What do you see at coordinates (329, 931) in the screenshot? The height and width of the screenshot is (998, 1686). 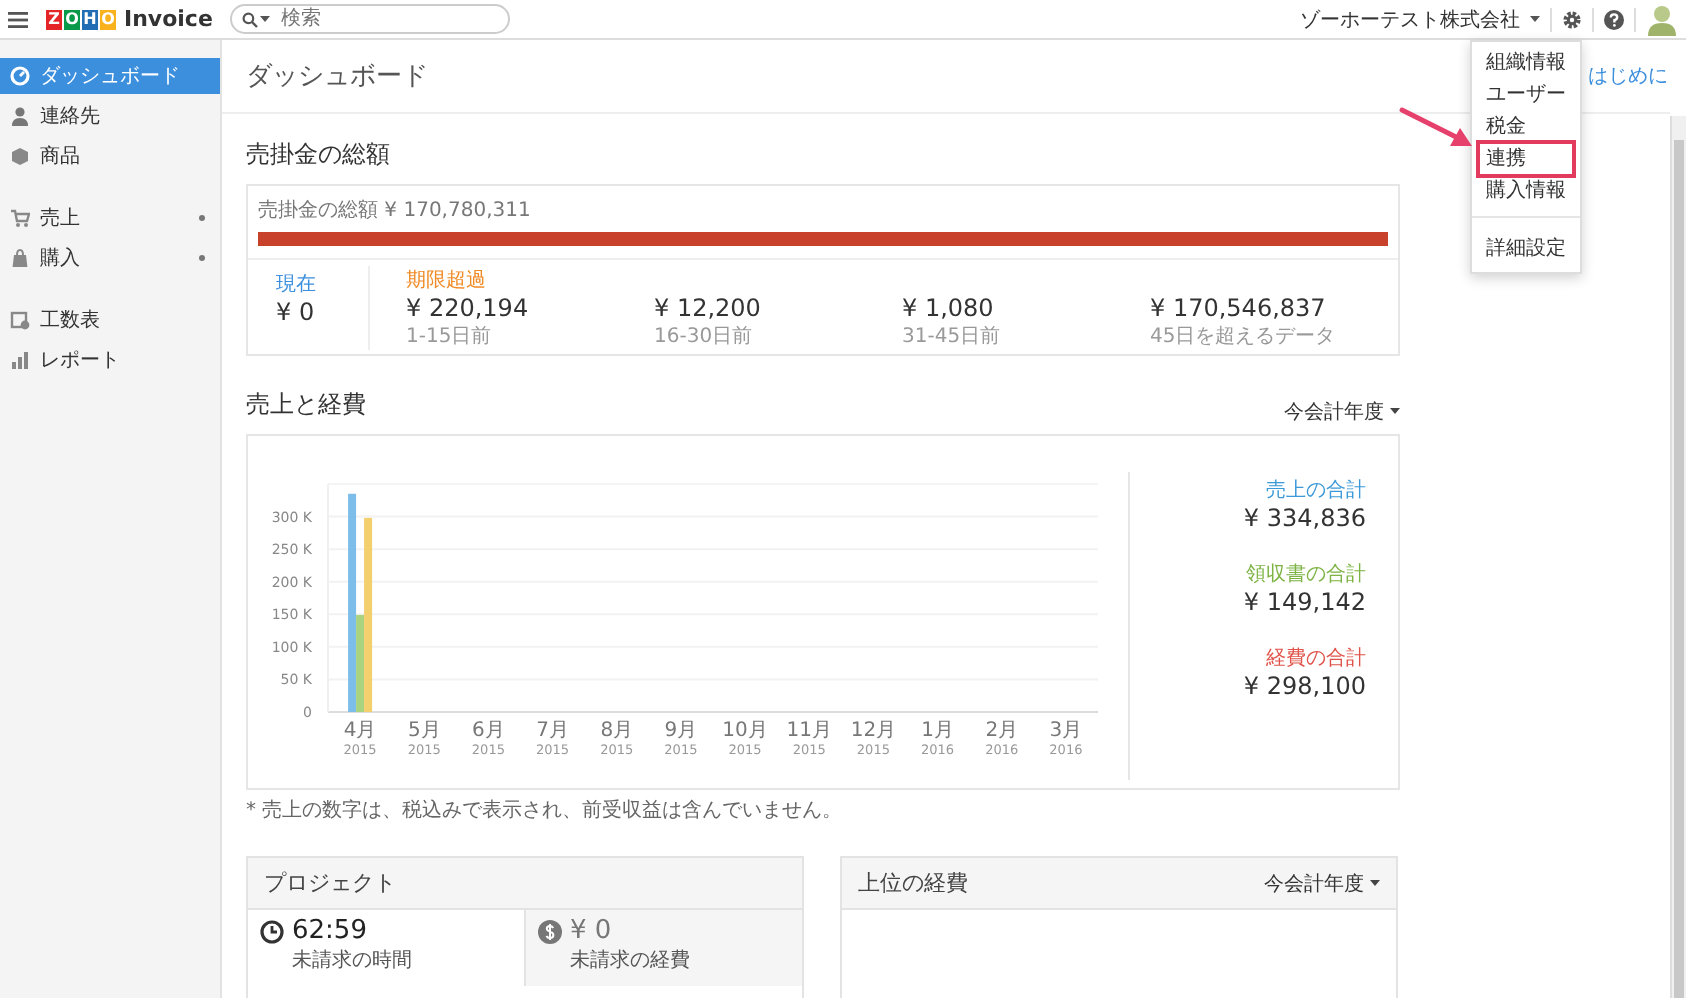 I see `stat-value: 62:59` at bounding box center [329, 931].